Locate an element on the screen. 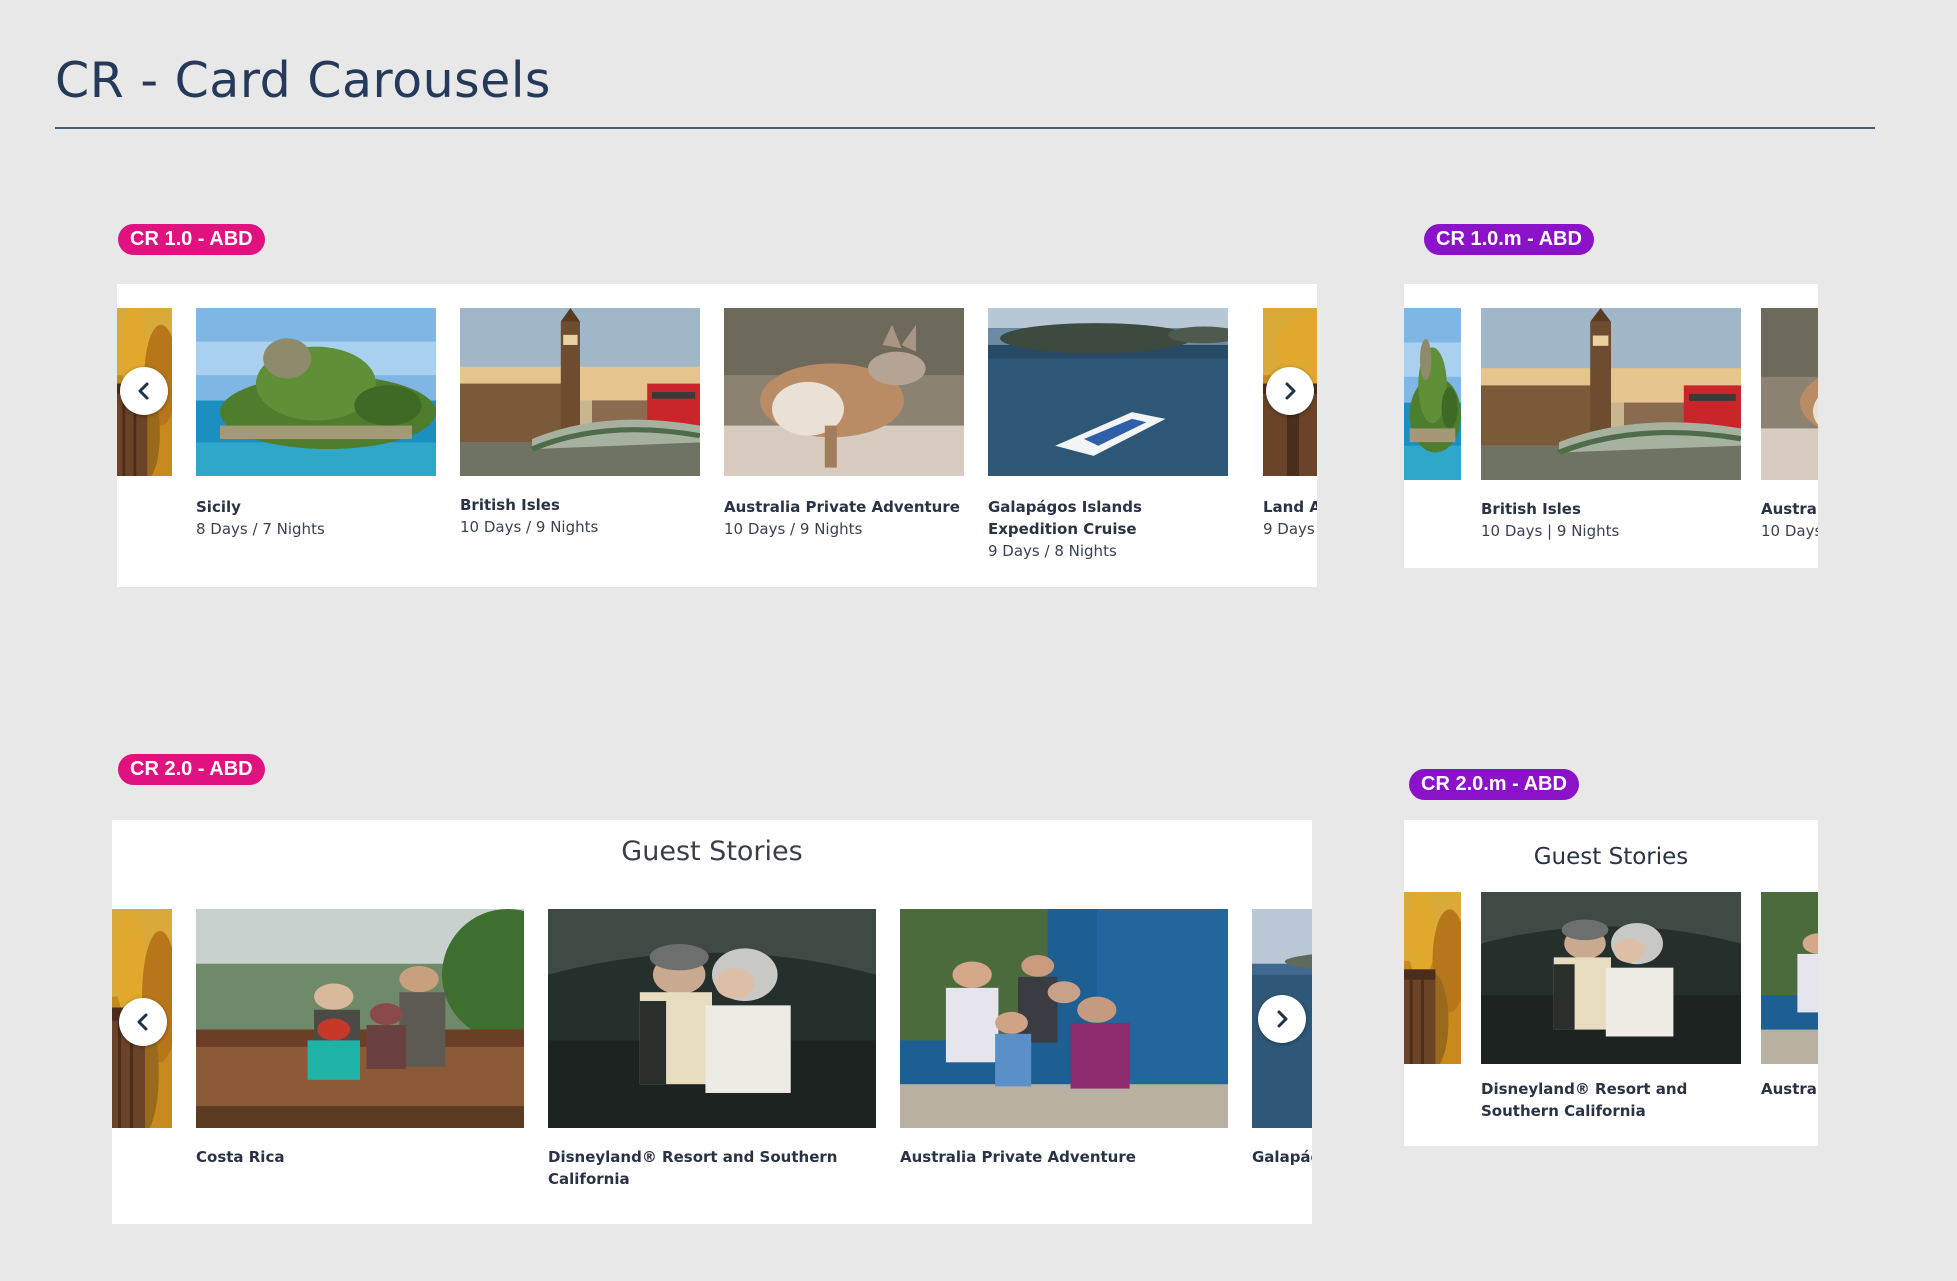 The width and height of the screenshot is (1957, 1281). carousel-card-partial: Australi is located at coordinates (1789, 1014).